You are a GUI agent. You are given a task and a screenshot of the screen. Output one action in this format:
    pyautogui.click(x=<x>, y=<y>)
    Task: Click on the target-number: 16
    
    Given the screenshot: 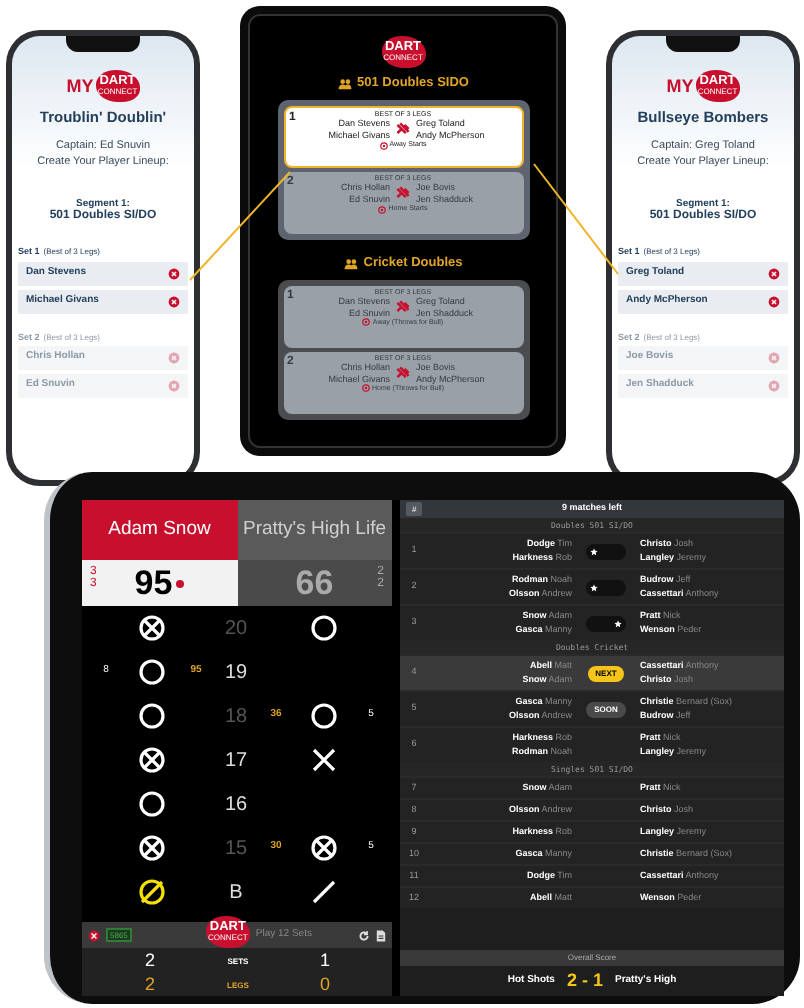 What is the action you would take?
    pyautogui.click(x=236, y=805)
    